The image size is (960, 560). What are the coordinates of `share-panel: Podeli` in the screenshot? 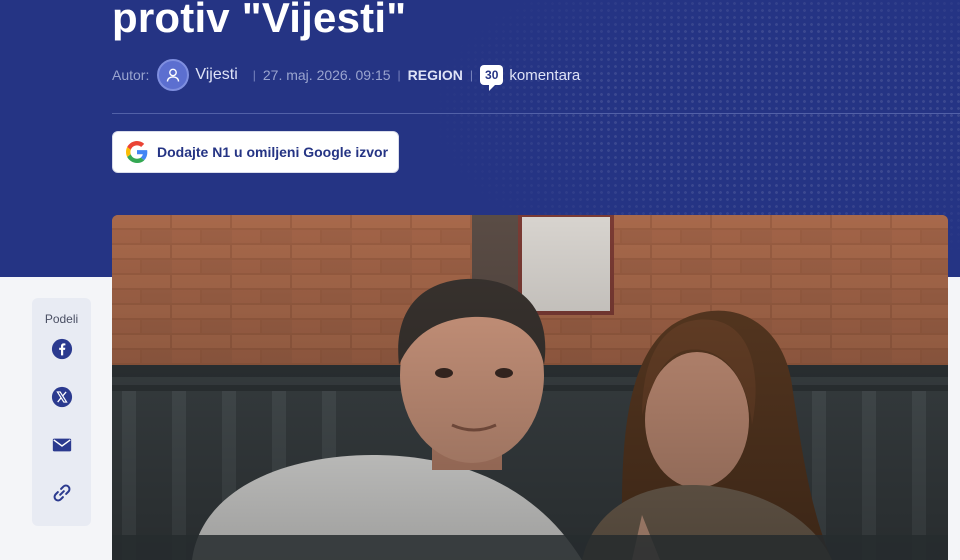 It's located at (61, 412).